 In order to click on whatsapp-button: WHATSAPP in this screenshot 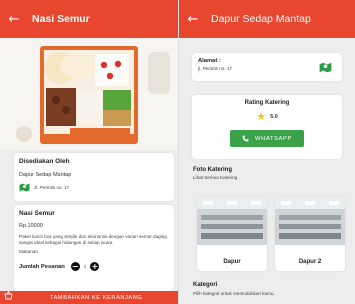, I will do `click(267, 138)`.